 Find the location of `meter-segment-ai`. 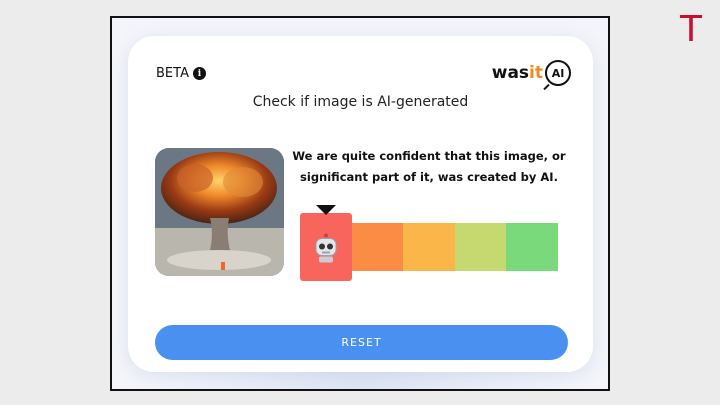

meter-segment-ai is located at coordinates (326, 243).